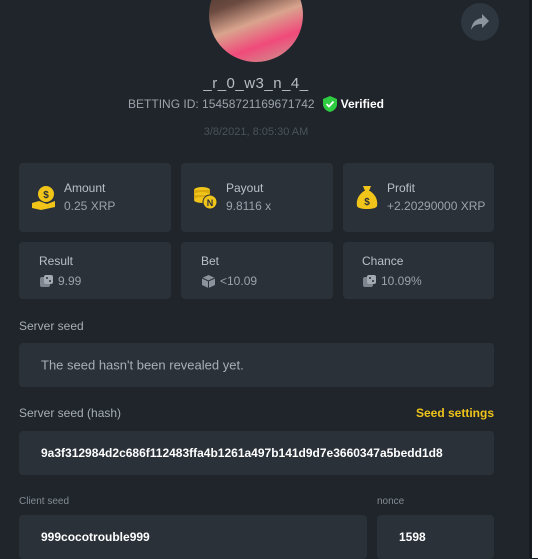  I want to click on chance-value: 10.09%, so click(401, 281).